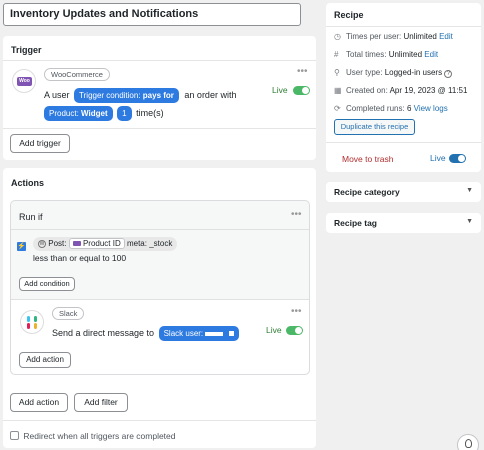 This screenshot has height=450, width=484. What do you see at coordinates (431, 108) in the screenshot?
I see `view-logs-link: View logs` at bounding box center [431, 108].